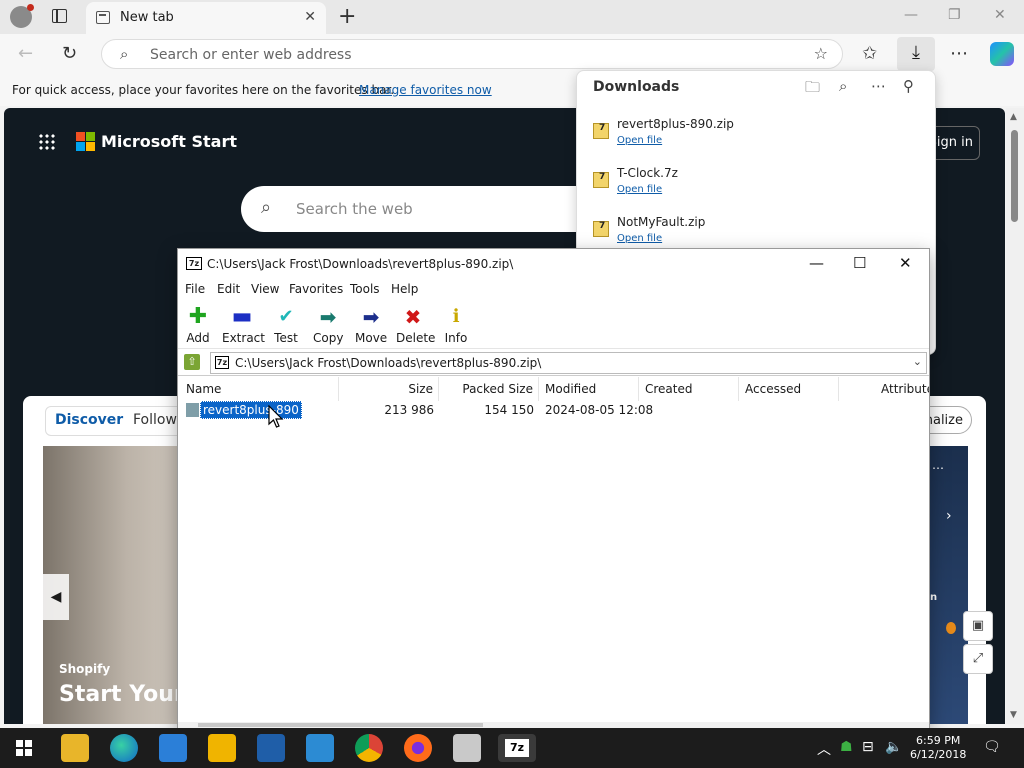  Describe the element at coordinates (369, 748) in the screenshot. I see `chrome-icon` at that location.